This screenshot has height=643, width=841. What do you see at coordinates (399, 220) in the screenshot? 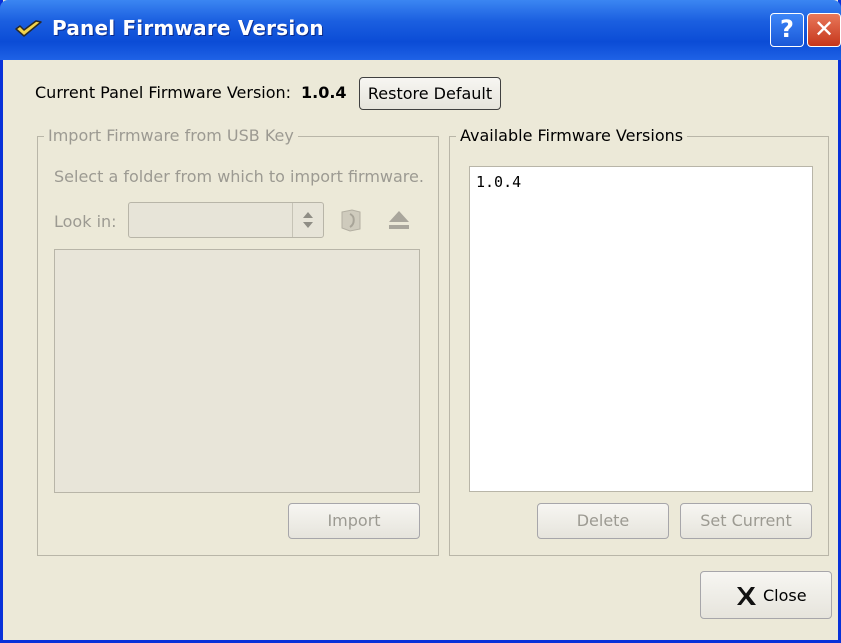
I see `eject-icon` at bounding box center [399, 220].